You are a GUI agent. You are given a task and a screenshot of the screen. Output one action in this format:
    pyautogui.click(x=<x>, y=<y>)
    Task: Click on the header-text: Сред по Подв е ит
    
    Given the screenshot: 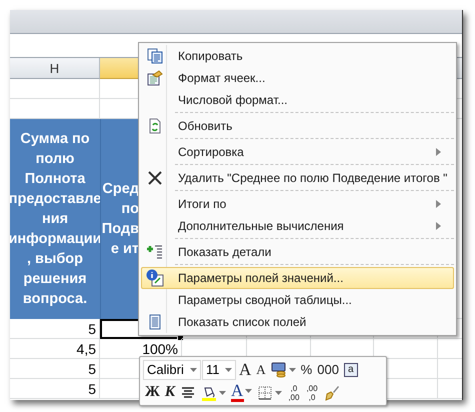 What is the action you would take?
    pyautogui.click(x=120, y=219)
    